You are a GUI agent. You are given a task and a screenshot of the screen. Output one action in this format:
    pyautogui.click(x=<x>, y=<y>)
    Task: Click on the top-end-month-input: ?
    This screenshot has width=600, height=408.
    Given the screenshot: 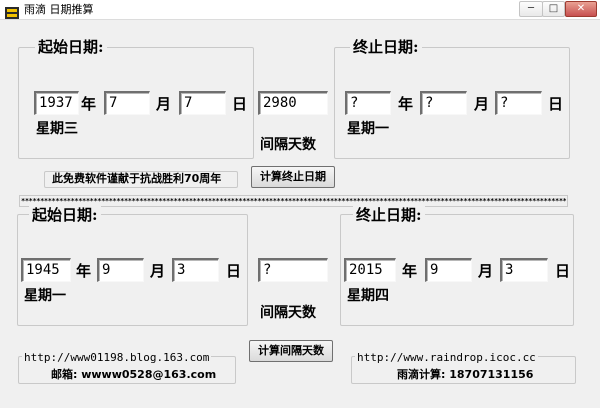 What is the action you would take?
    pyautogui.click(x=443, y=103)
    